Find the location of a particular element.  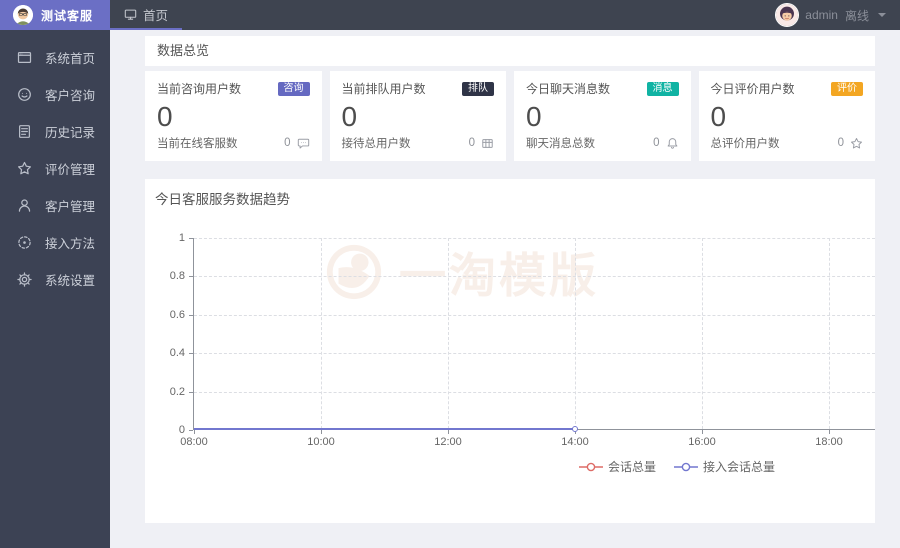

legend-item-sessions: 会话总量 is located at coordinates (617, 466).